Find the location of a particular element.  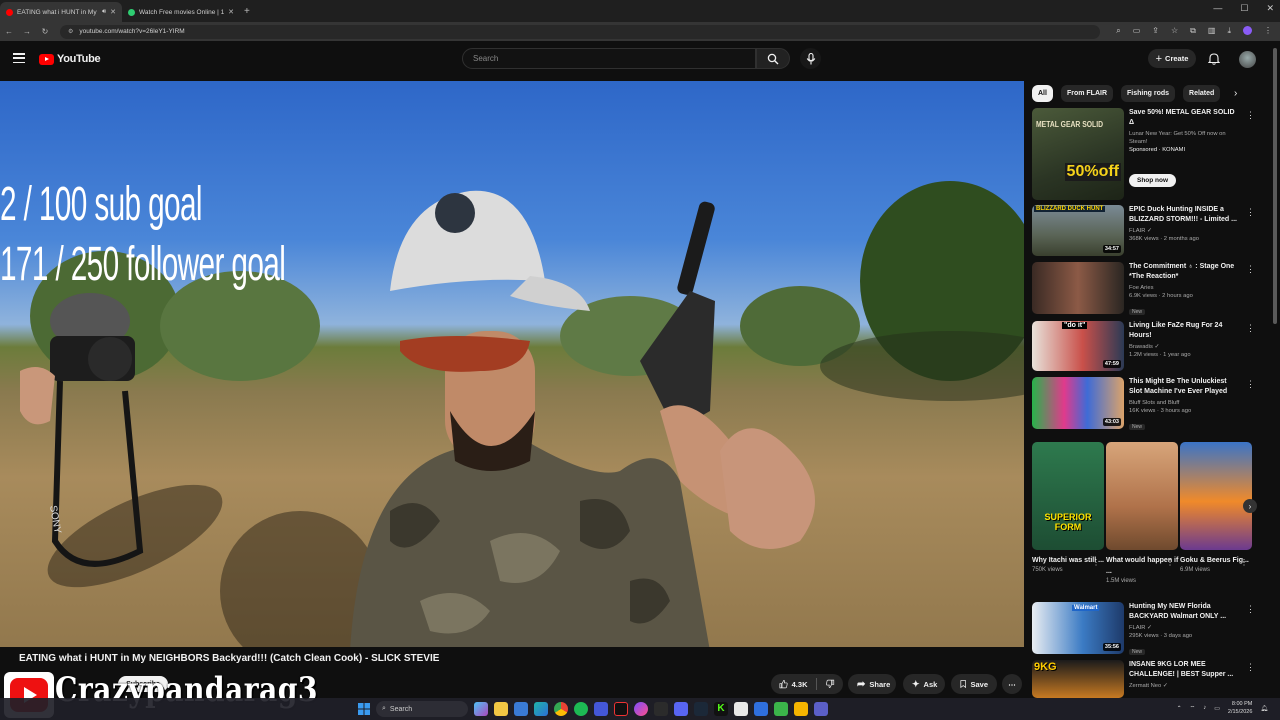

store-icon is located at coordinates (521, 709).